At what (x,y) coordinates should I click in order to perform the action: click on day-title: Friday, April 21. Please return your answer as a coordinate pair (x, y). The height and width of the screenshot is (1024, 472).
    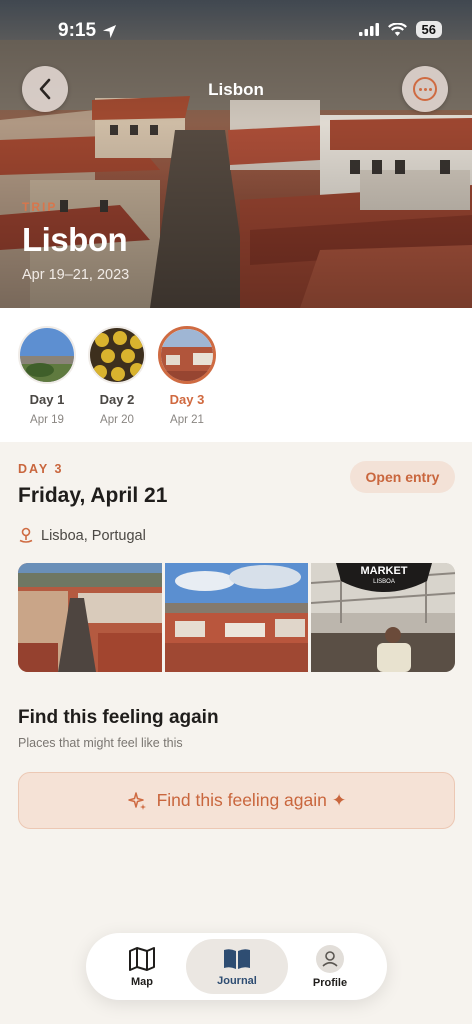
    Looking at the image, I should click on (93, 495).